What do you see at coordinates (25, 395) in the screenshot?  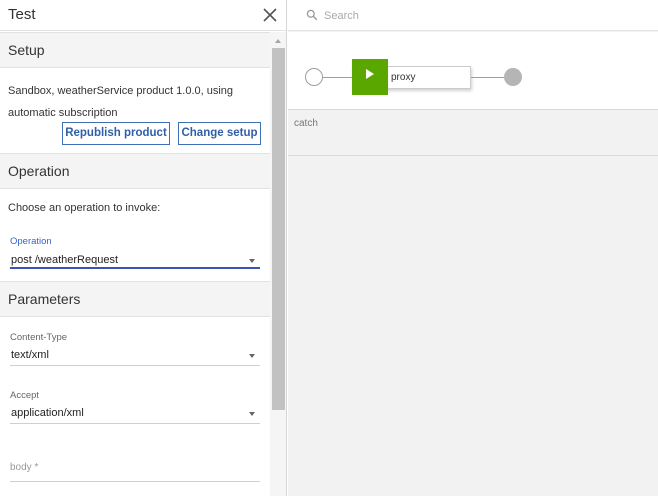 I see `accept-label: Accept` at bounding box center [25, 395].